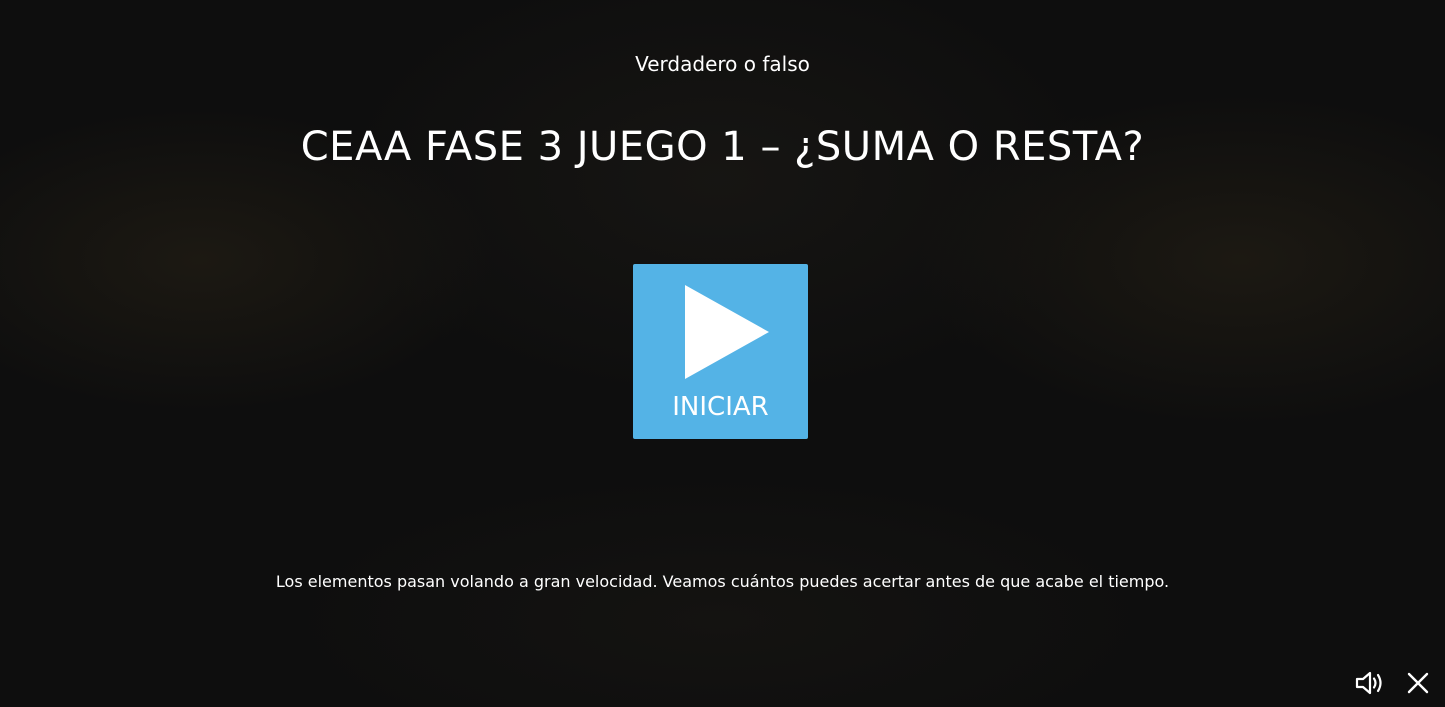 Image resolution: width=1445 pixels, height=707 pixels. What do you see at coordinates (727, 332) in the screenshot?
I see `play-icon` at bounding box center [727, 332].